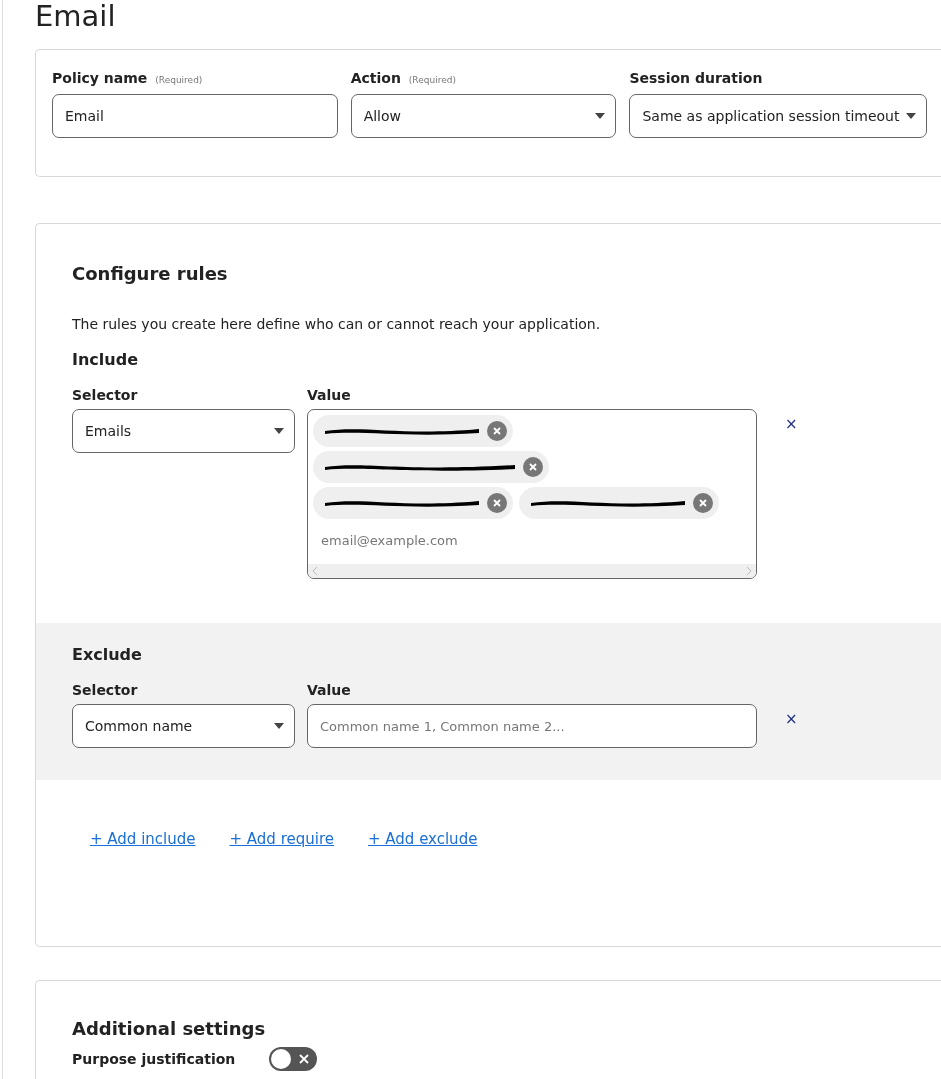  Describe the element at coordinates (423, 839) in the screenshot. I see `add-rule-link: + Add exclude` at that location.